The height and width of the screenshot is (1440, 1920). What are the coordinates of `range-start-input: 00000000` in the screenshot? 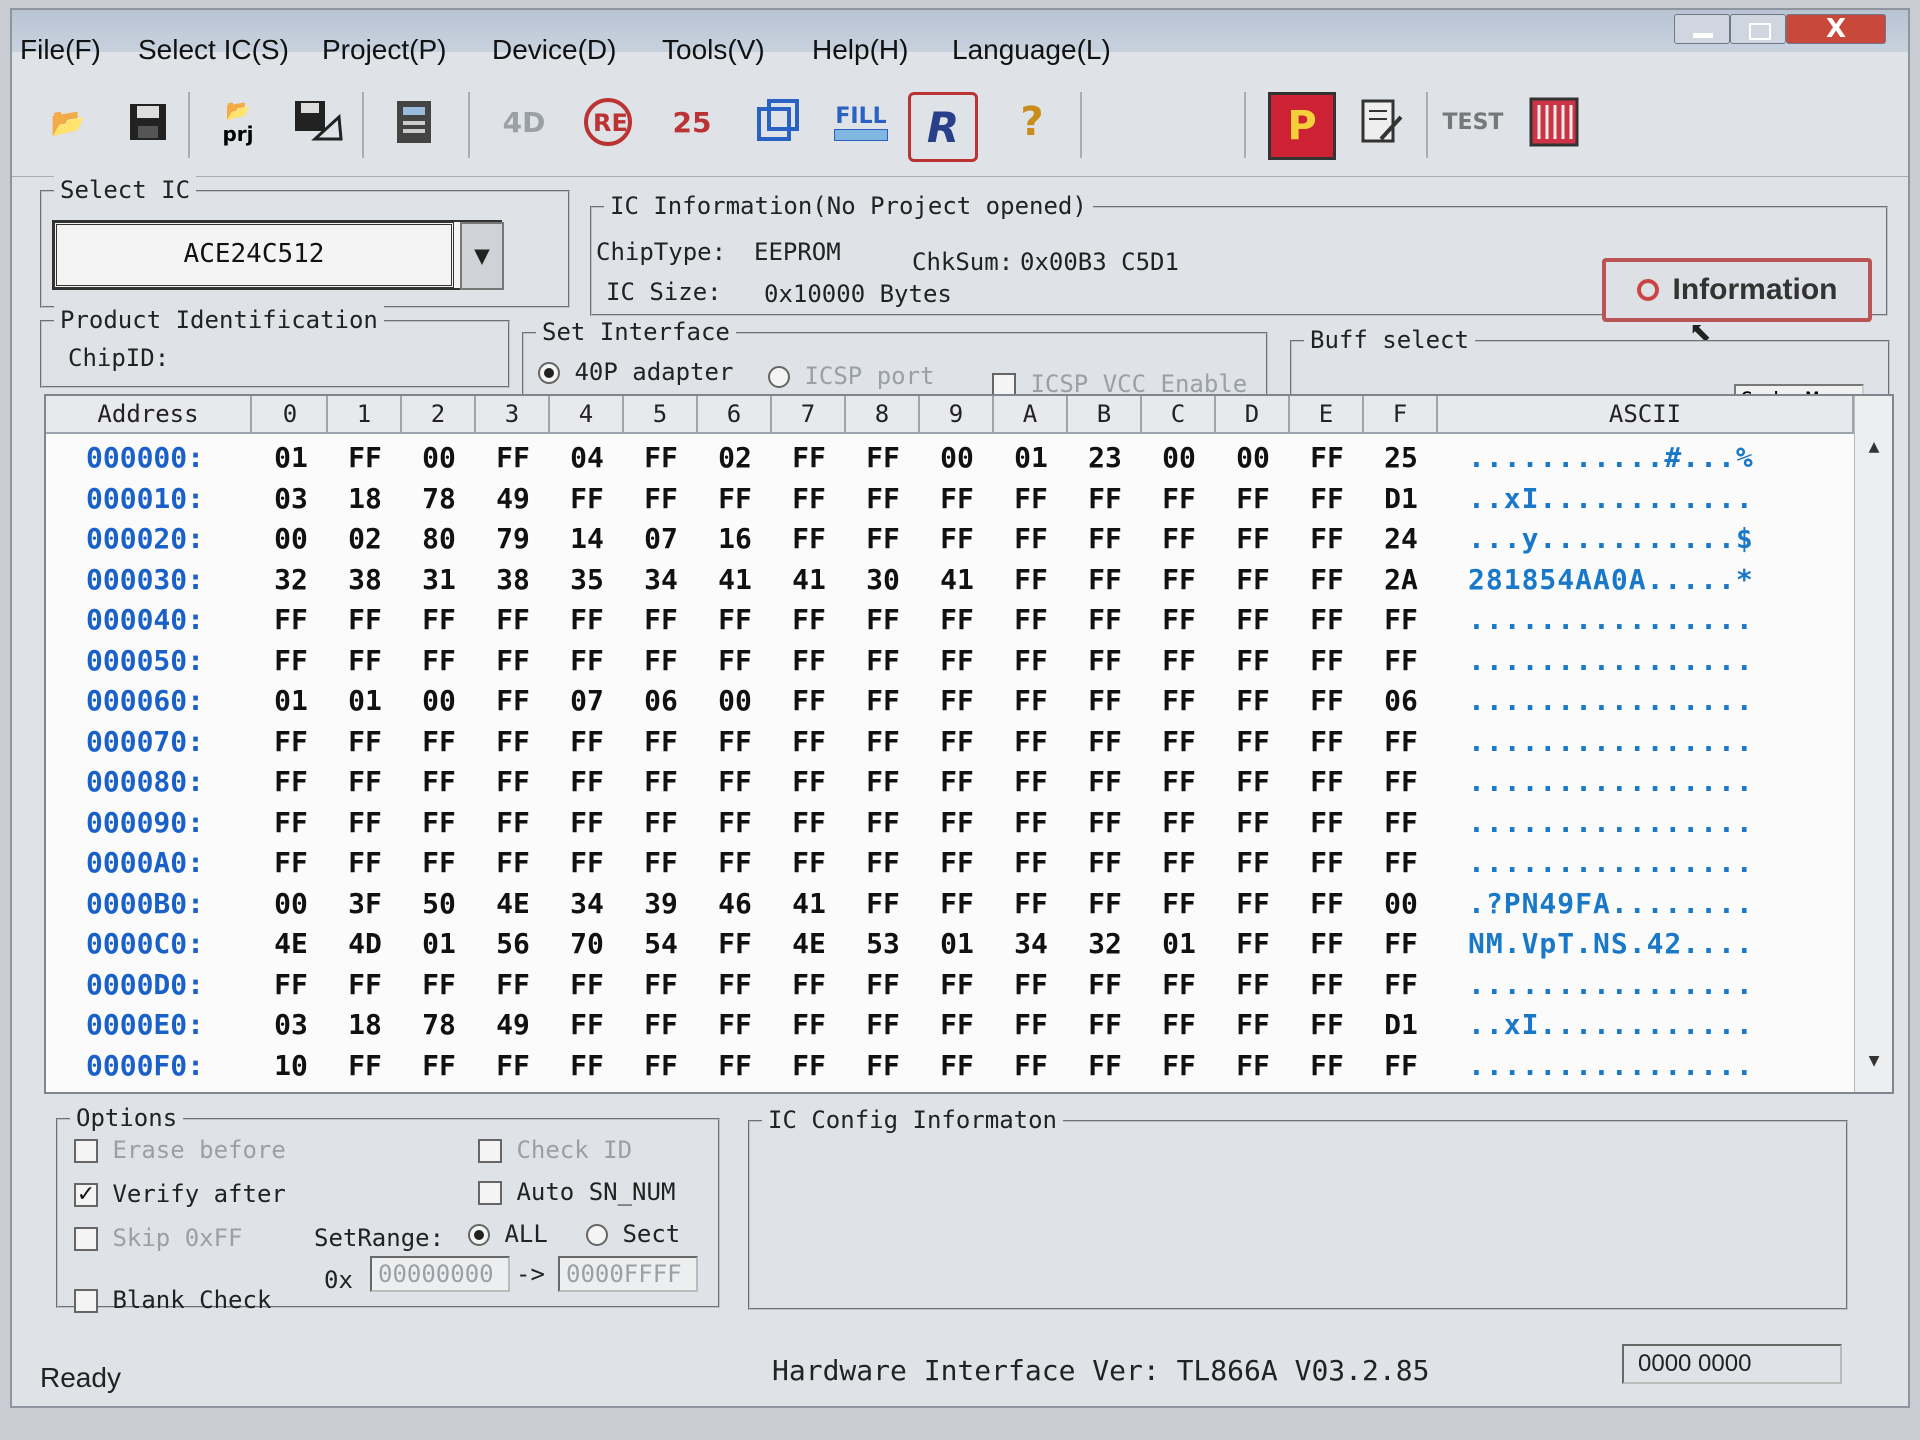 It's located at (440, 1274).